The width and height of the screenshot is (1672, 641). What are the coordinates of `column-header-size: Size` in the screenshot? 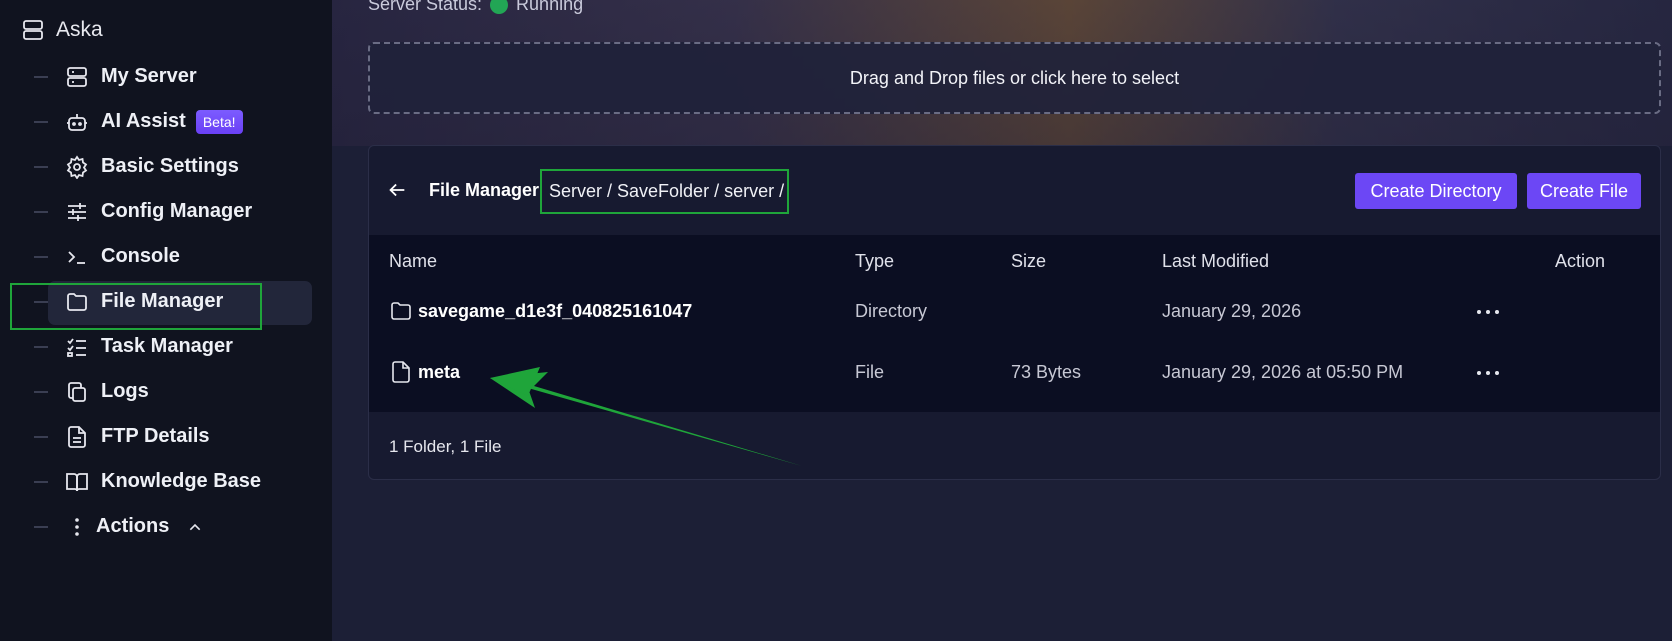 It's located at (1028, 261).